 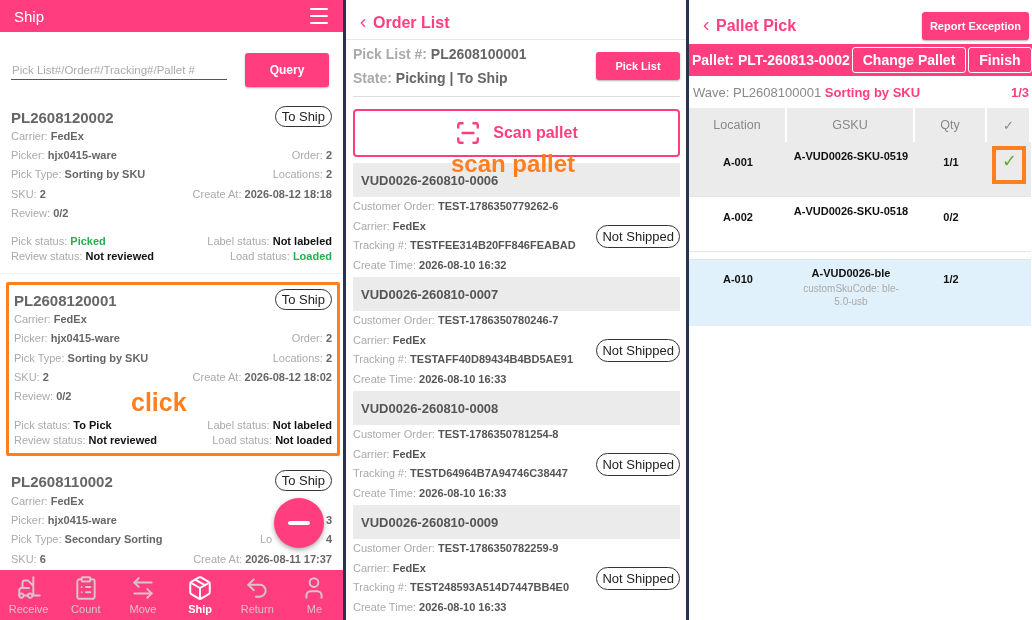 What do you see at coordinates (464, 207) in the screenshot?
I see `order-field: Customer Order: TEST-1786350779262-6` at bounding box center [464, 207].